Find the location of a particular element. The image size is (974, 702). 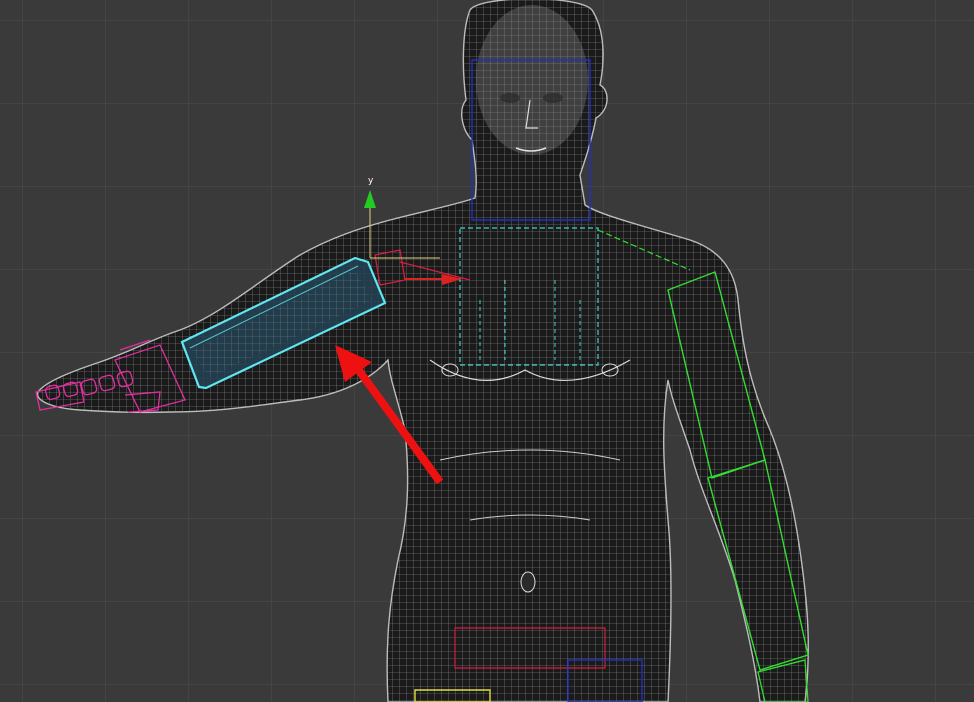

gizmo-y-label: y is located at coordinates (371, 181).